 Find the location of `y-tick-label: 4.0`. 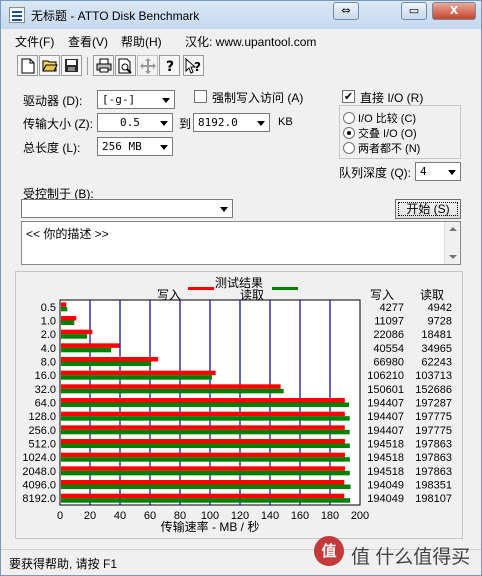

y-tick-label: 4.0 is located at coordinates (48, 349).